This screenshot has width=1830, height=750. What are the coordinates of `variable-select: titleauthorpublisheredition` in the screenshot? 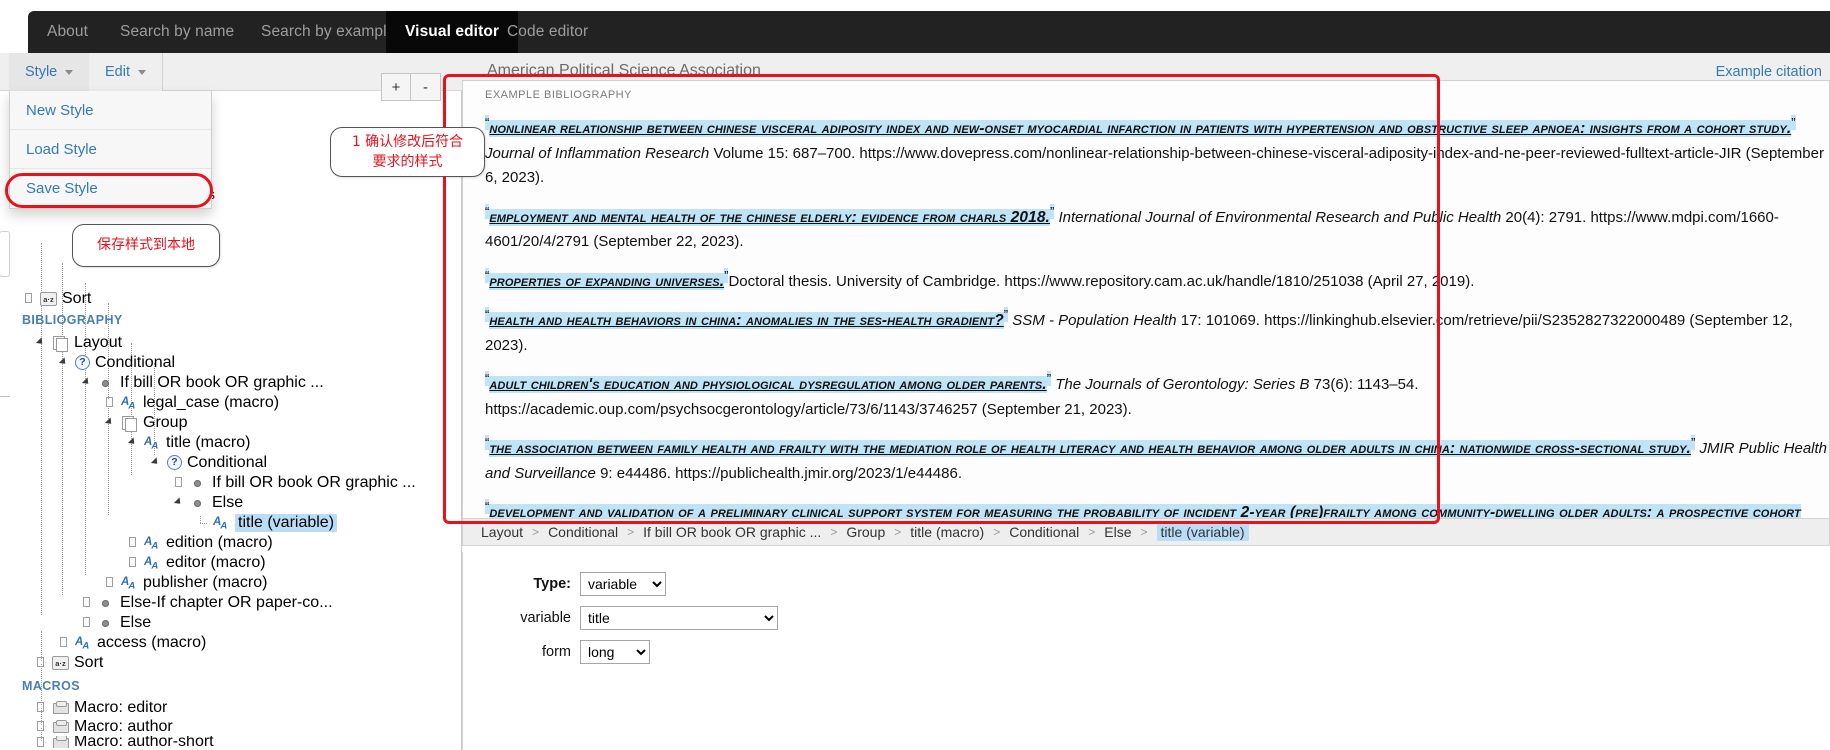 It's located at (679, 618).